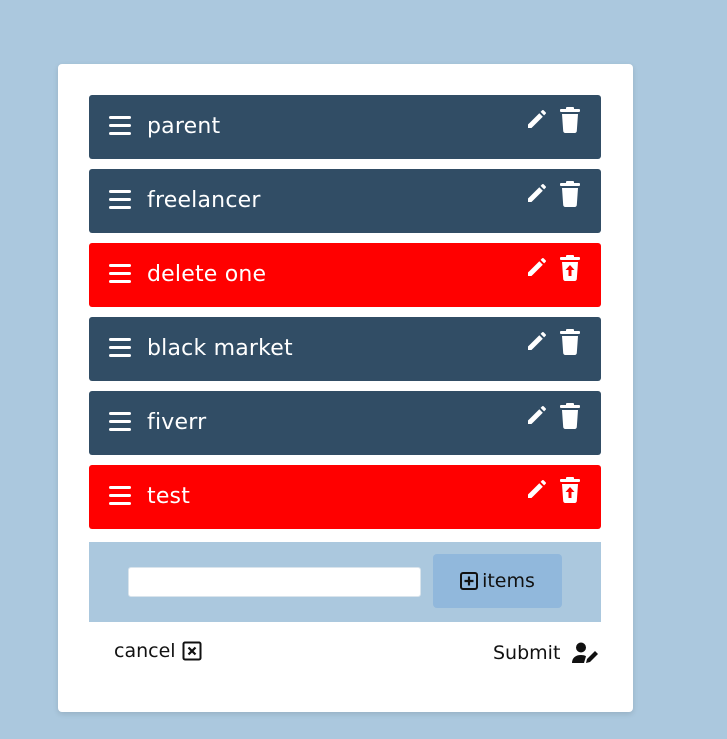 The width and height of the screenshot is (727, 739). I want to click on list-item: black market, so click(345, 349).